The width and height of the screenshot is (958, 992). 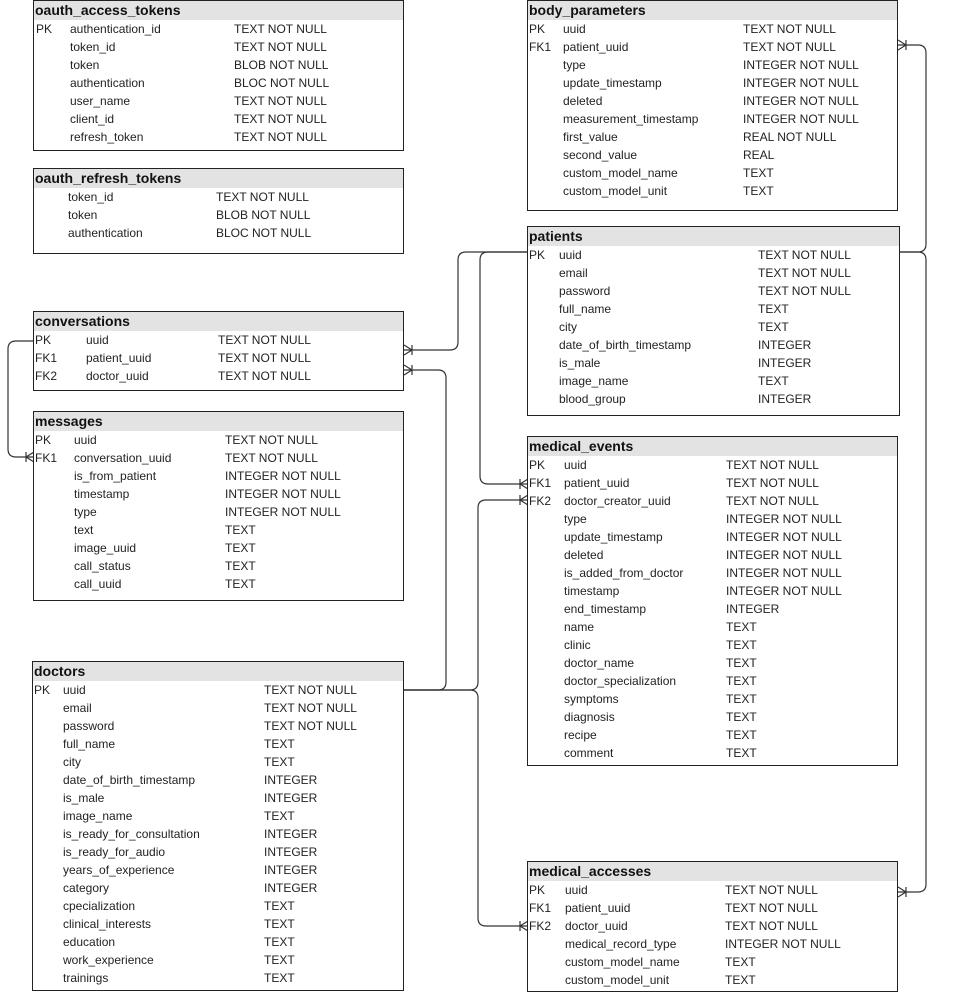 I want to click on table-row: doctor_specialization TEXT, so click(x=712, y=681).